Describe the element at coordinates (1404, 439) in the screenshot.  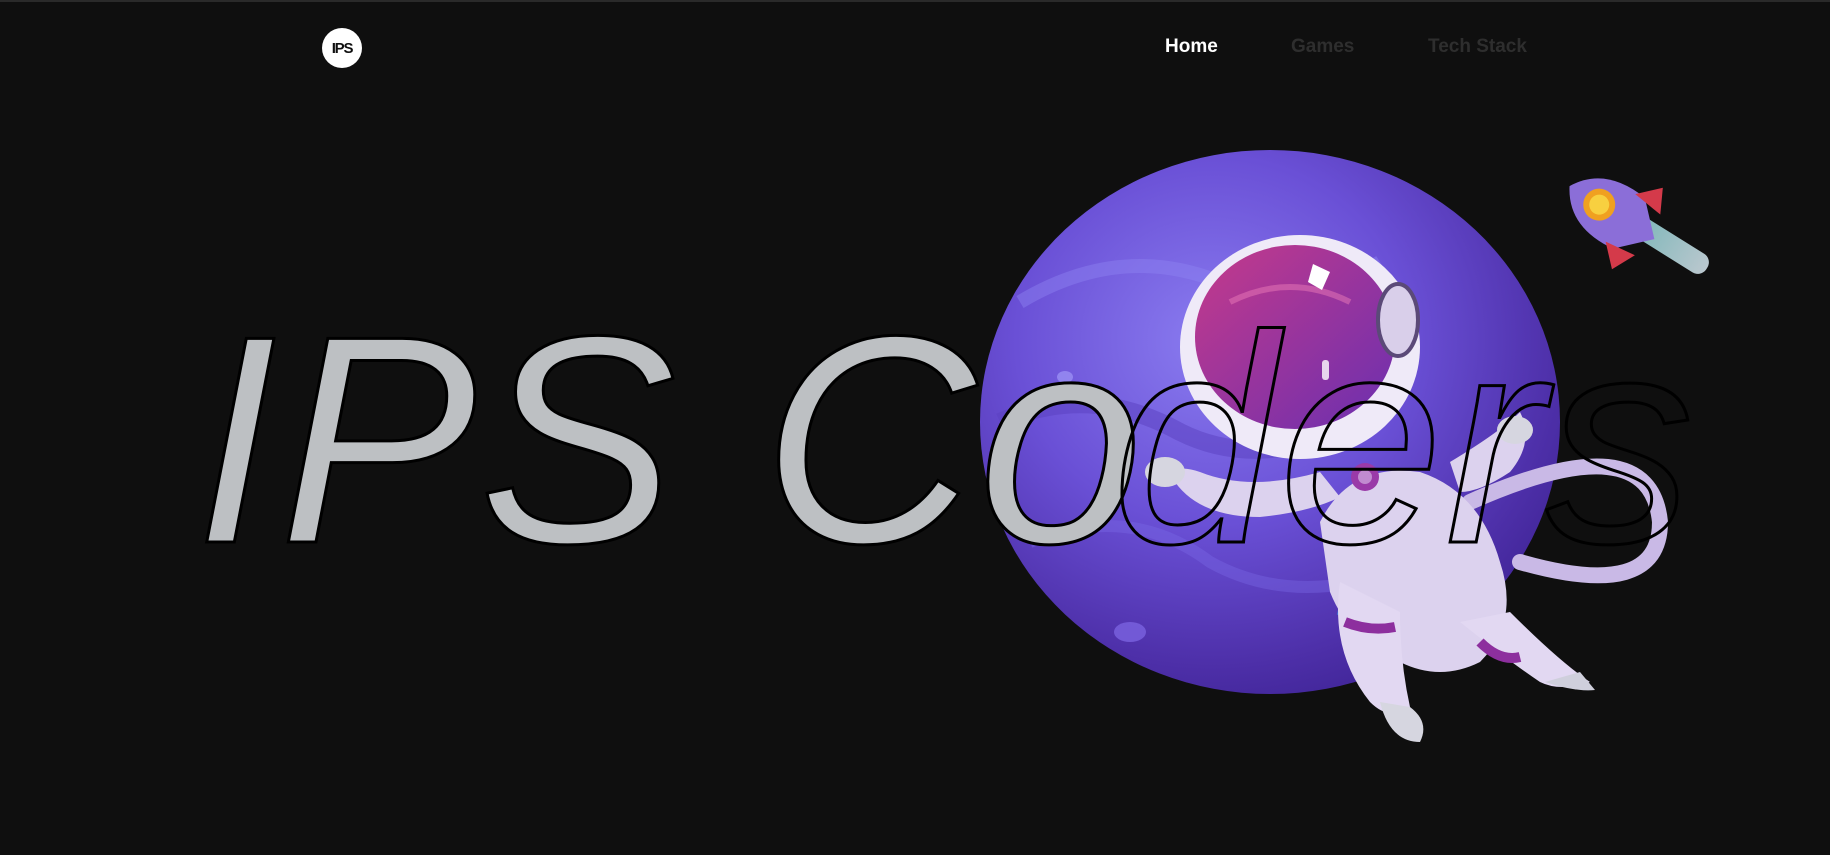
I see `hero-title-outline: ders` at that location.